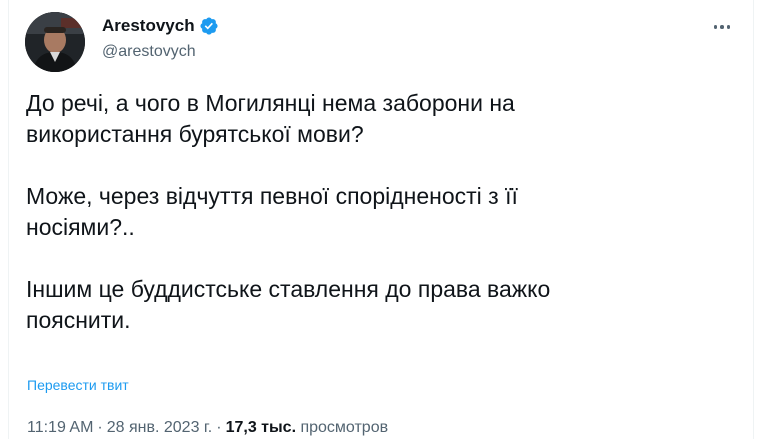  Describe the element at coordinates (60, 427) in the screenshot. I see `tweet-time: 11:19 AM` at that location.